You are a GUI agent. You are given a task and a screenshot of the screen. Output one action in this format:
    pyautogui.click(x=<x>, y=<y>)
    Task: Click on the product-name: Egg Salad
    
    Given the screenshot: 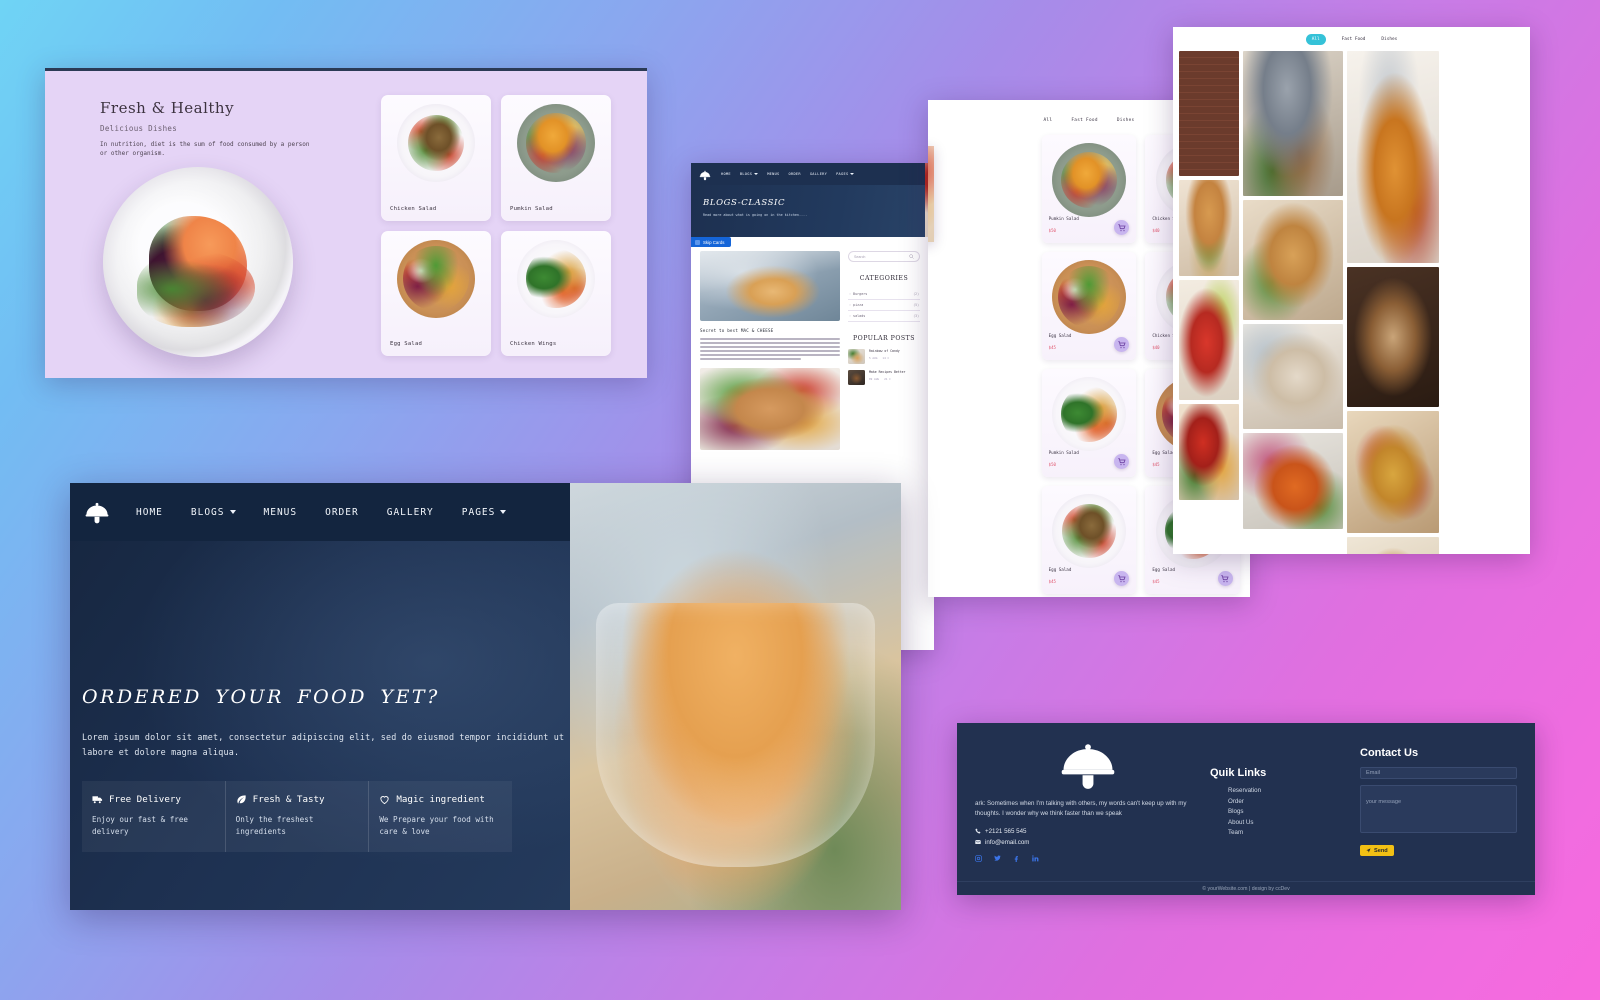 What is the action you would take?
    pyautogui.click(x=1164, y=569)
    